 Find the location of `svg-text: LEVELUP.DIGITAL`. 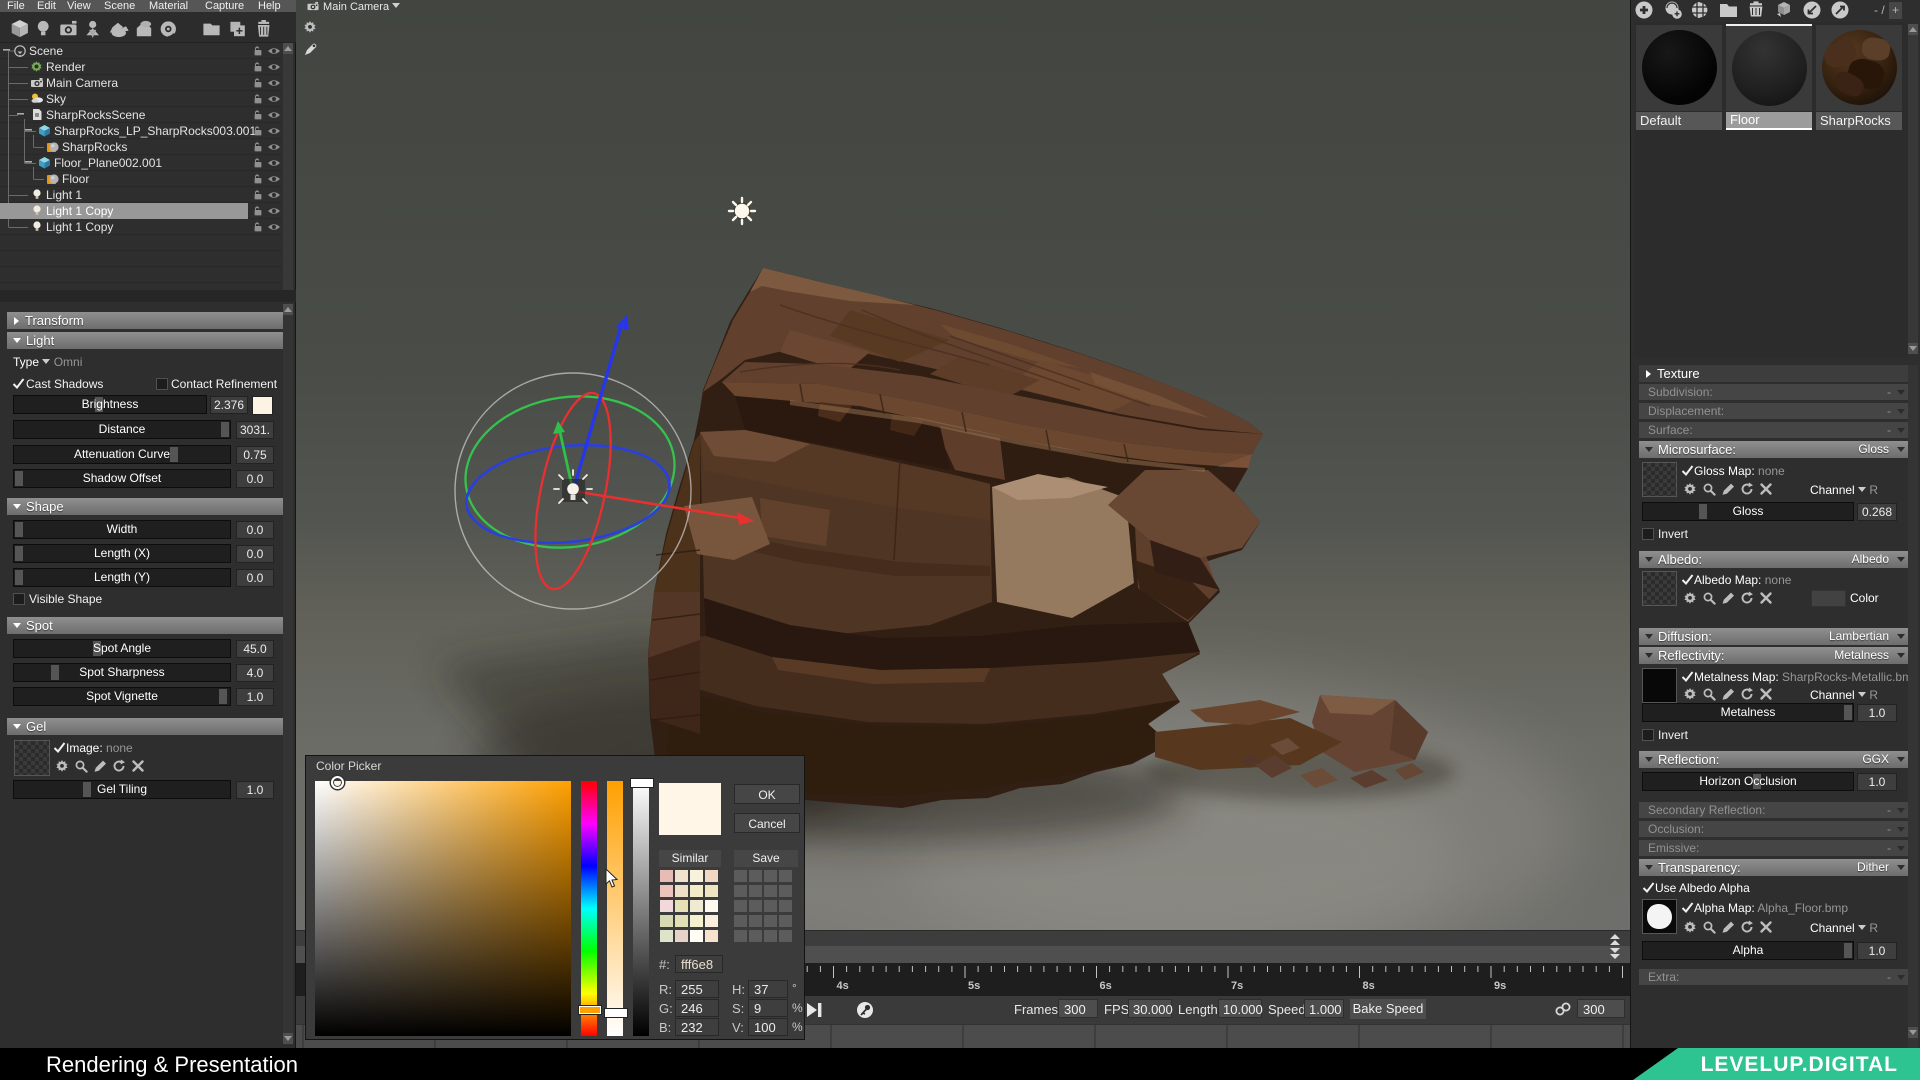

svg-text: LEVELUP.DIGITAL is located at coordinates (1799, 1064).